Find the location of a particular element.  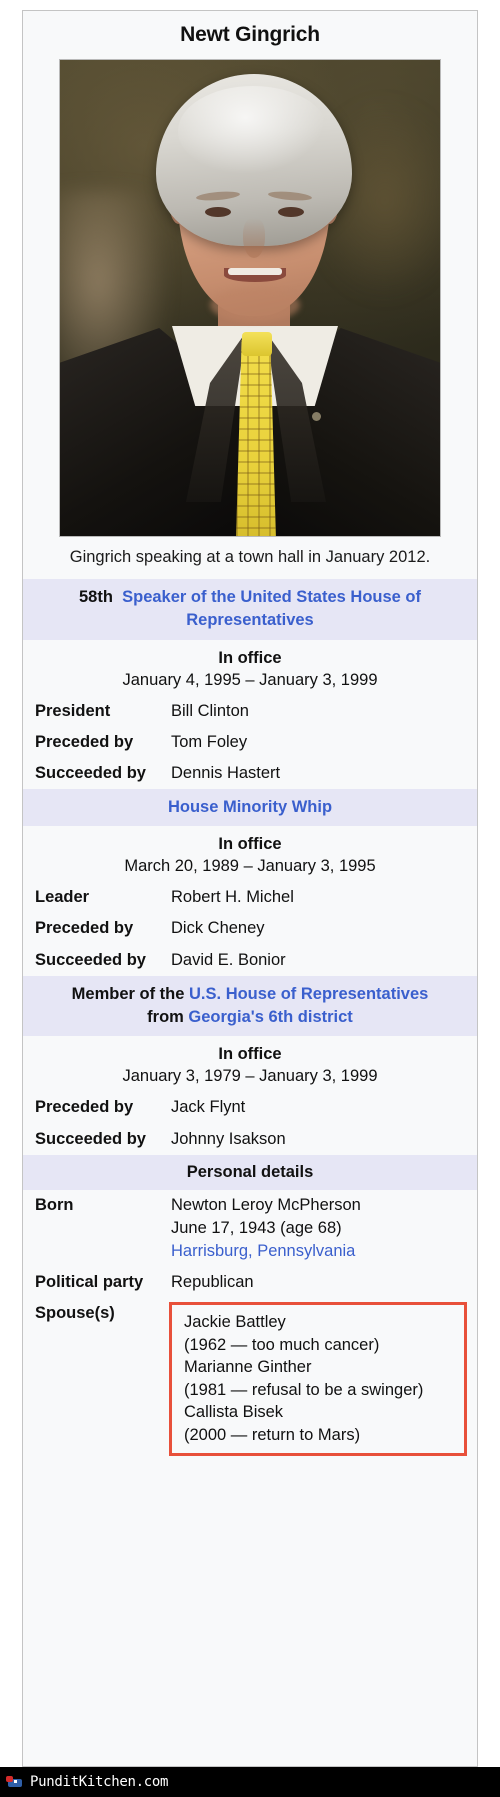

table-row: Leader Robert H. Michel is located at coordinates (250, 897).